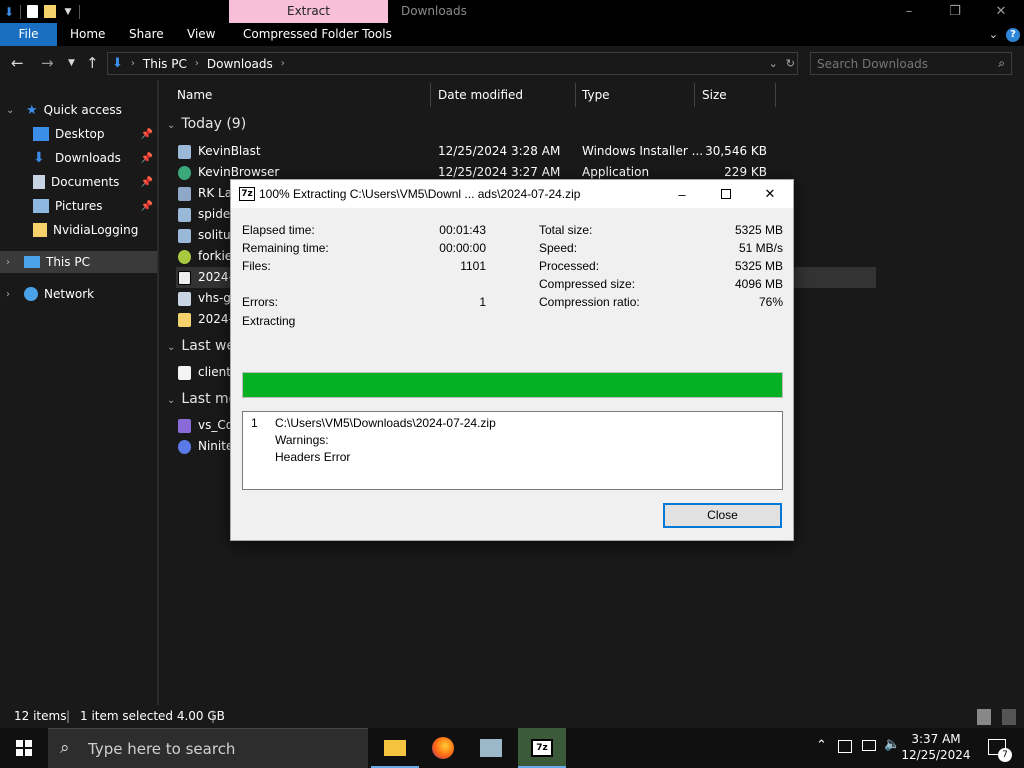 Image resolution: width=1024 pixels, height=768 pixels. I want to click on clock: 3:37 AM 12/25/2024, so click(936, 747).